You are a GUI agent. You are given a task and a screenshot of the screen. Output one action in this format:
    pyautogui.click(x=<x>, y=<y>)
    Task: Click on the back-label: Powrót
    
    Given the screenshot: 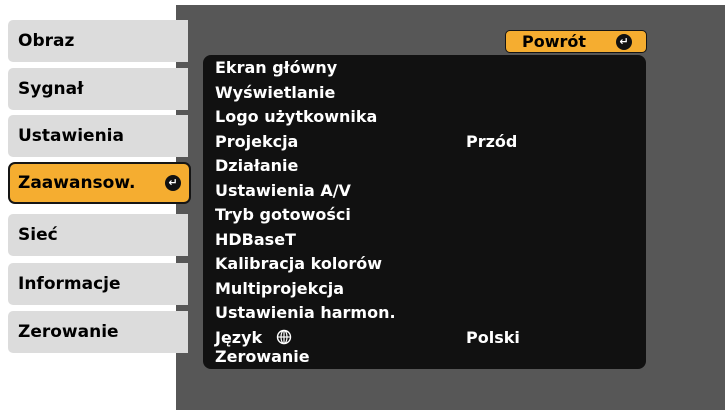 What is the action you would take?
    pyautogui.click(x=554, y=41)
    